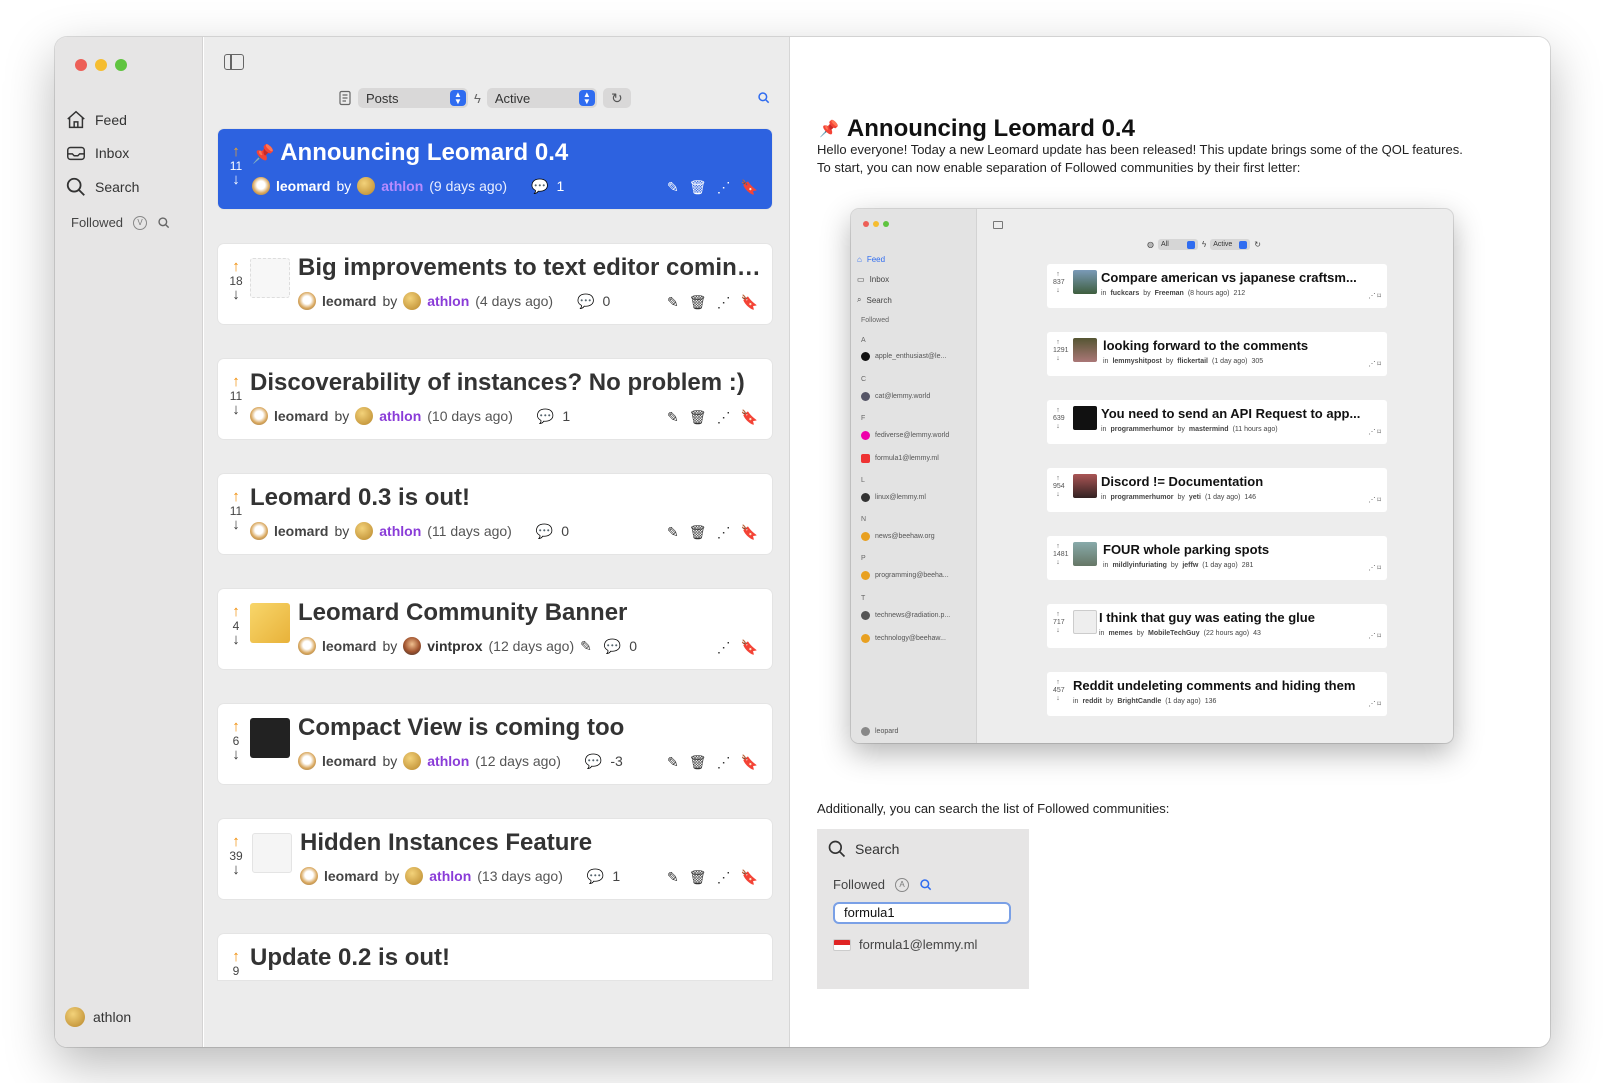  I want to click on embedded-followed: Followed, so click(875, 320).